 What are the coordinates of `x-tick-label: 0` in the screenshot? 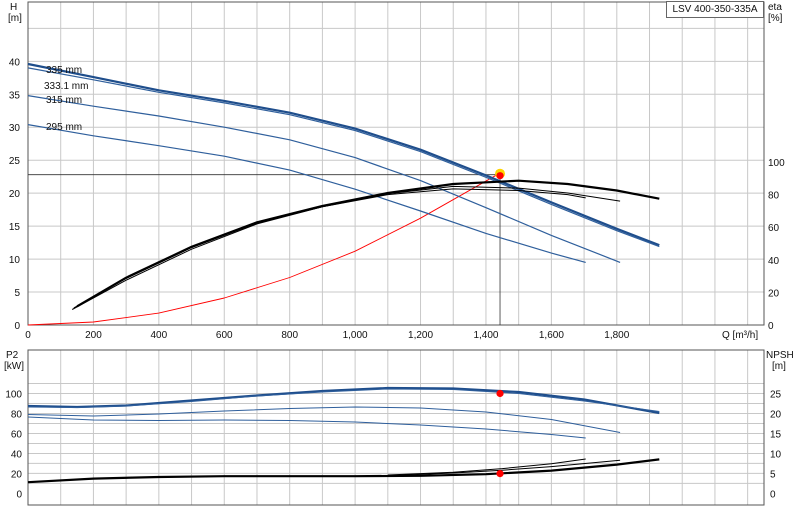 It's located at (28, 335).